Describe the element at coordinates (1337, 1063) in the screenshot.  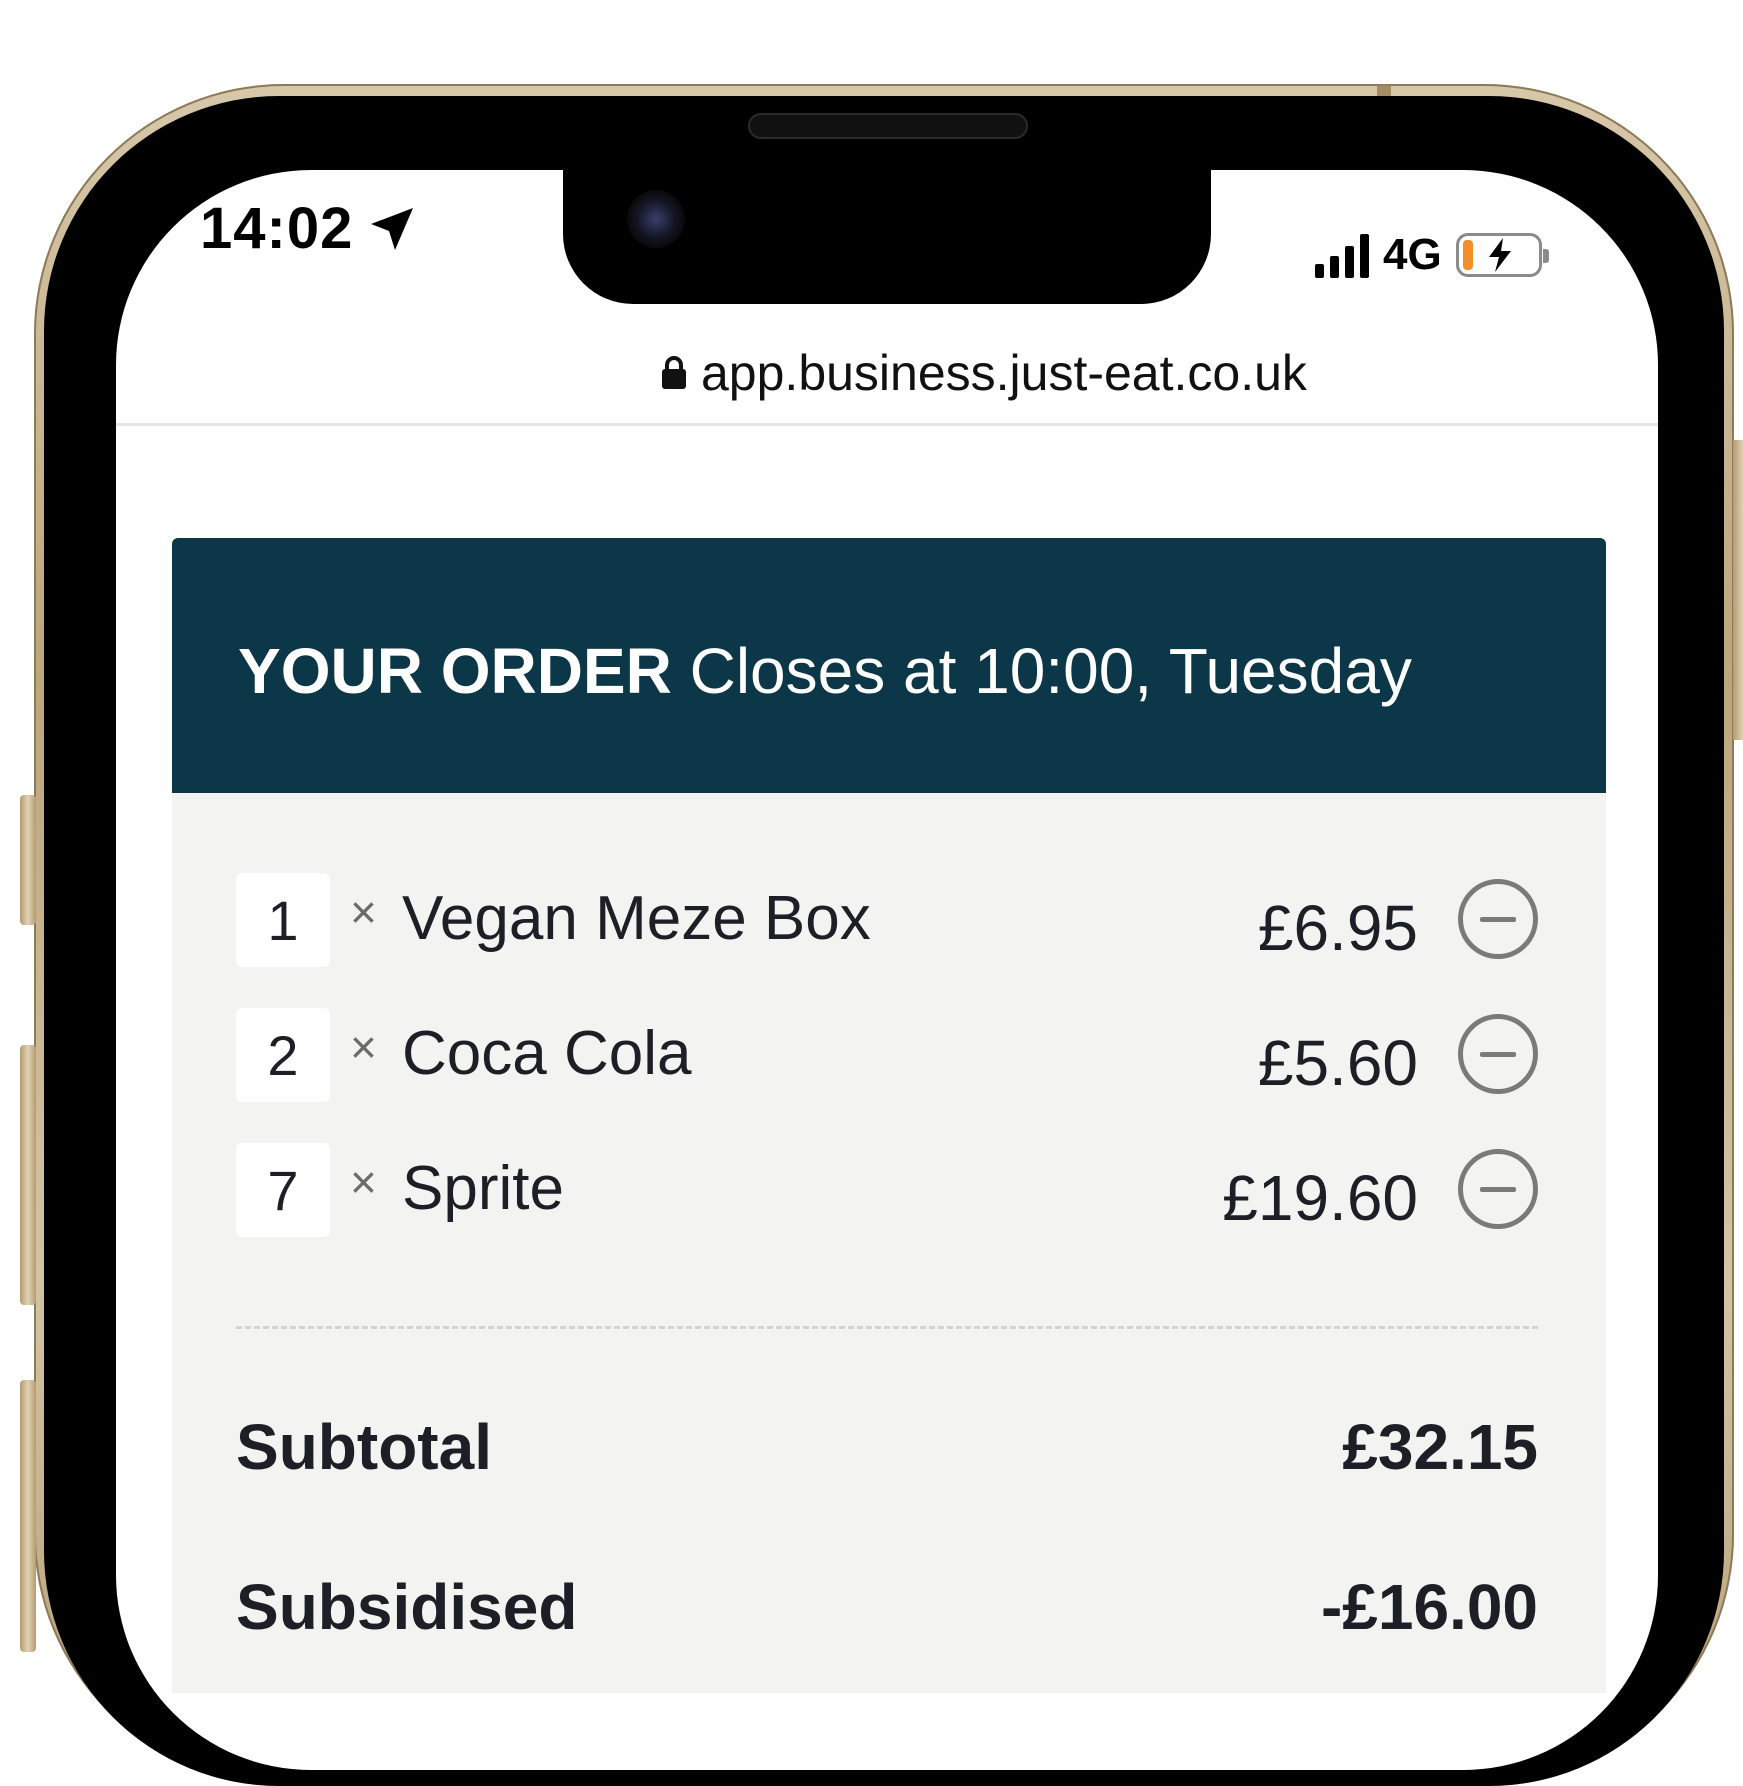
I see `item-price: £5.60` at that location.